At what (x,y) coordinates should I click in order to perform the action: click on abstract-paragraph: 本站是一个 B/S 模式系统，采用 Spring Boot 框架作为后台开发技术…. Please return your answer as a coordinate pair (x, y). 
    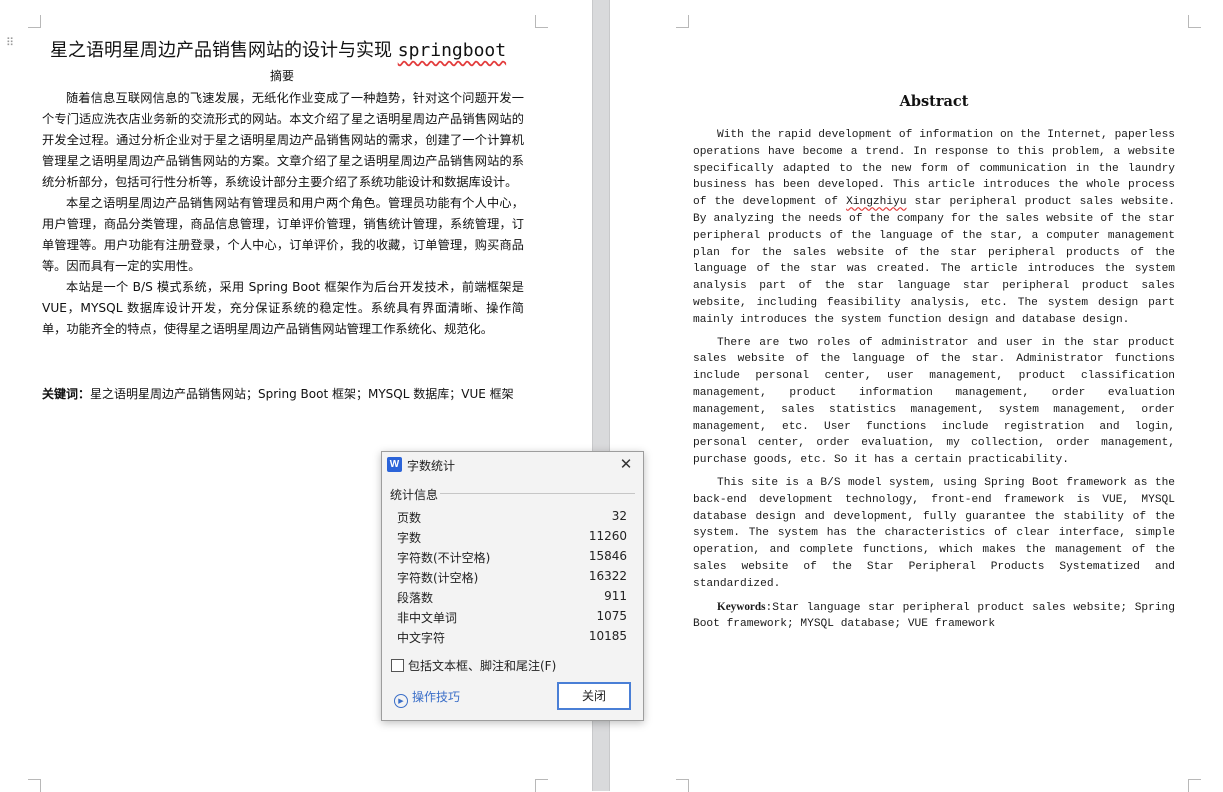
    Looking at the image, I should click on (283, 308).